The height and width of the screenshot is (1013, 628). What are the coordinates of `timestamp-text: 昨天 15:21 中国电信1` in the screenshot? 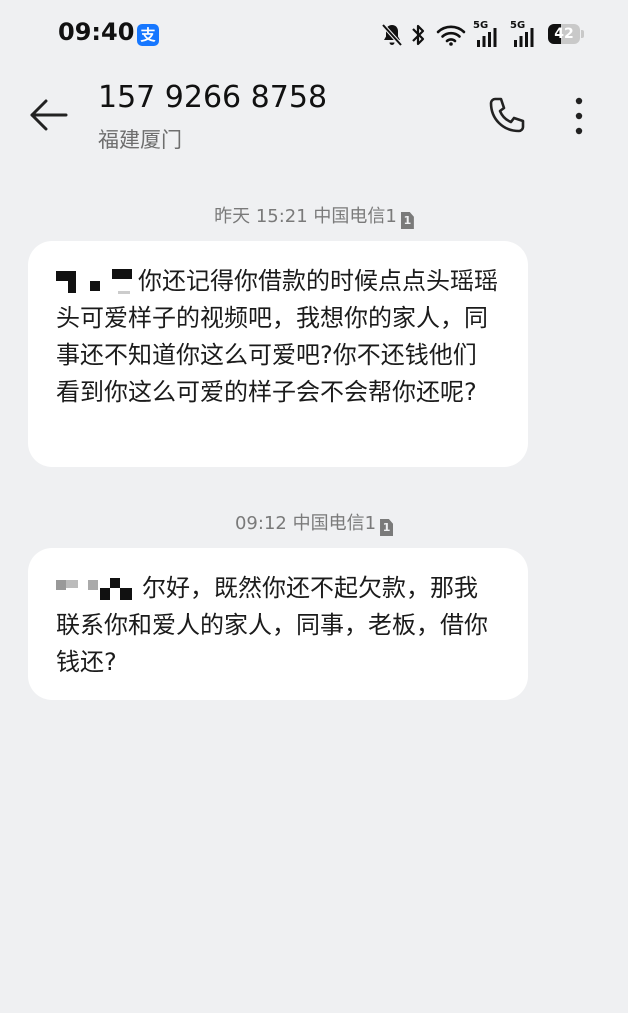 It's located at (305, 216).